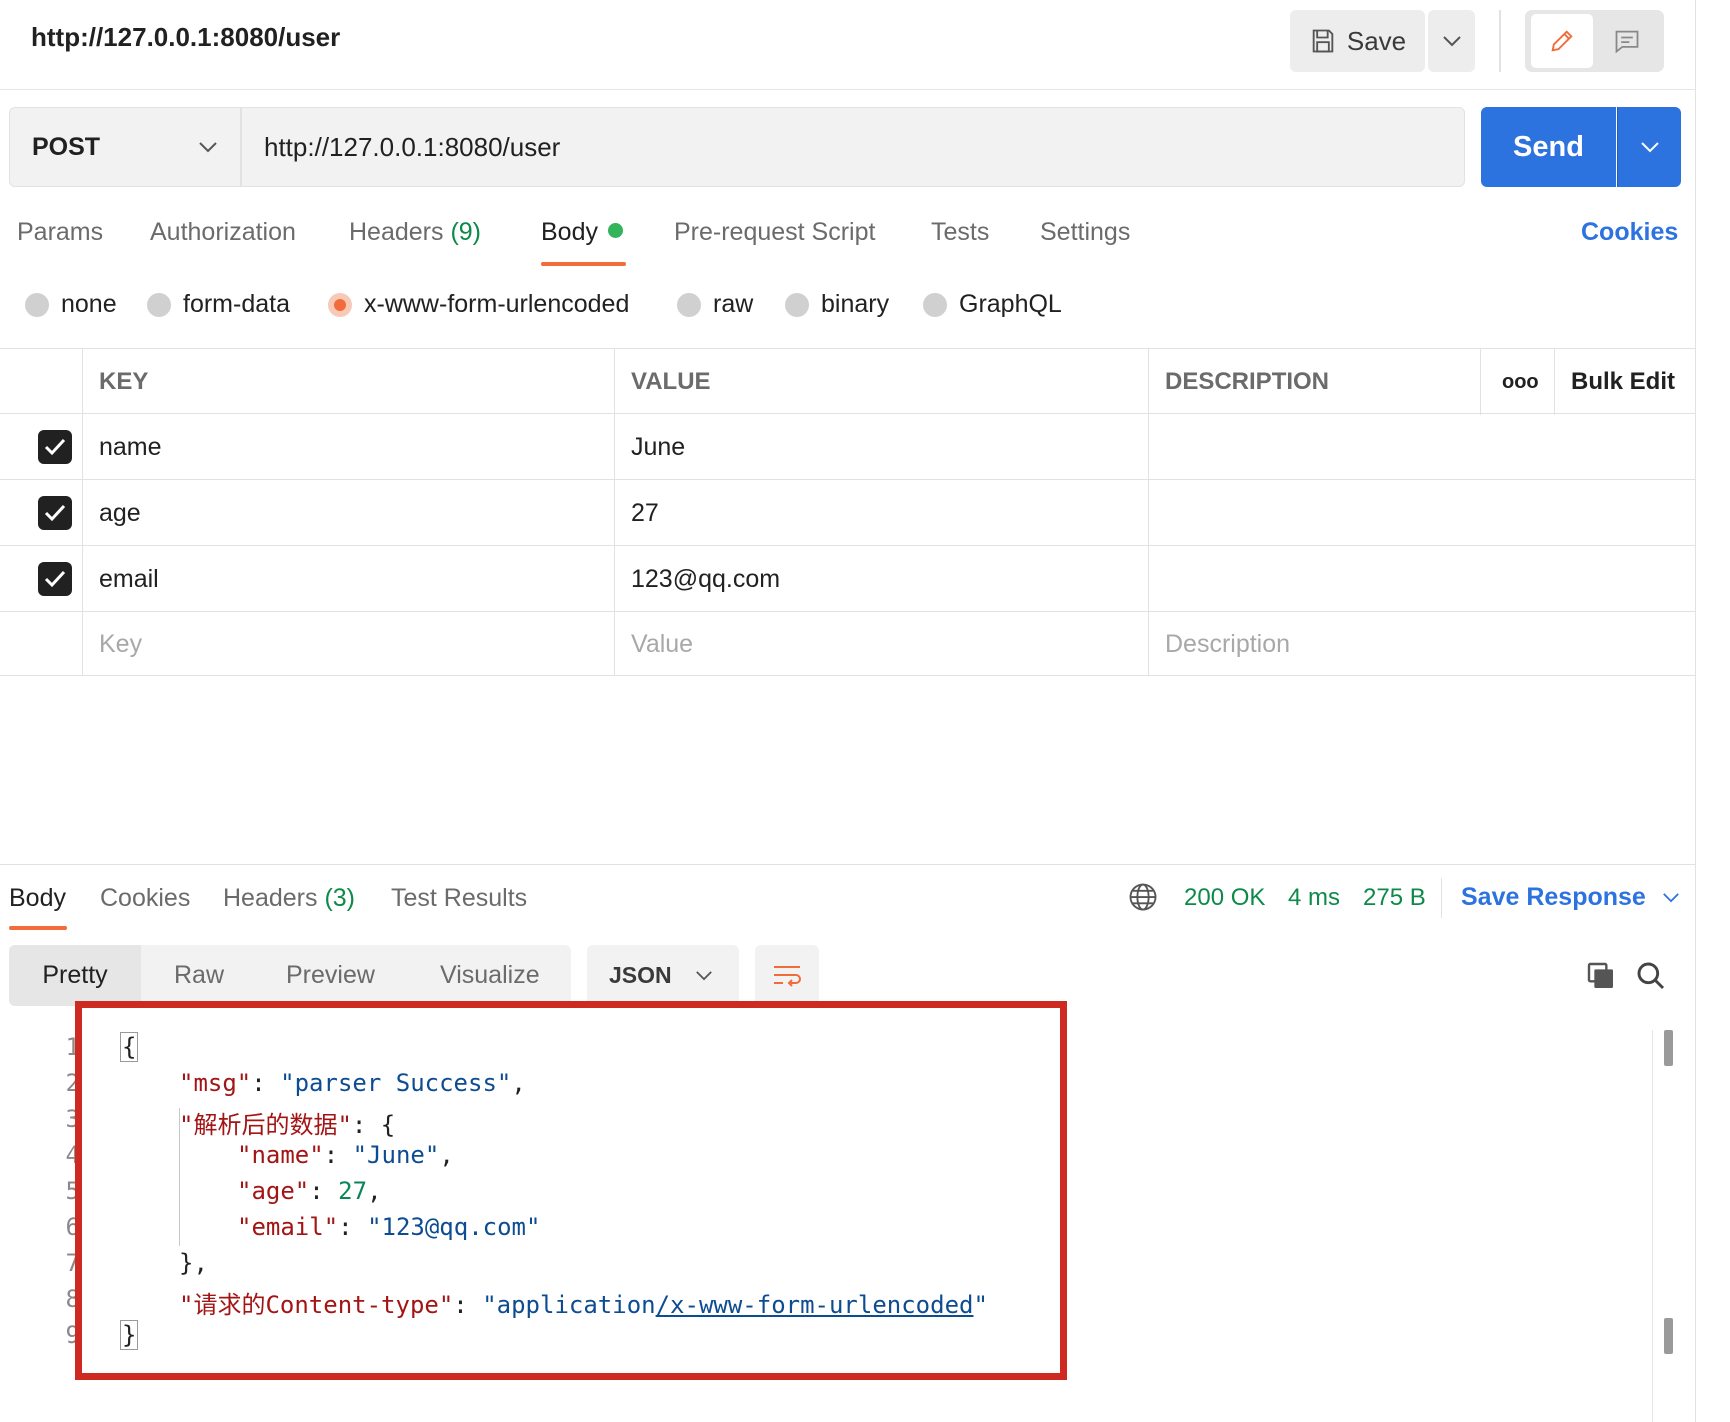 The image size is (1730, 1422). Describe the element at coordinates (236, 304) in the screenshot. I see `radio-label: form-data` at that location.